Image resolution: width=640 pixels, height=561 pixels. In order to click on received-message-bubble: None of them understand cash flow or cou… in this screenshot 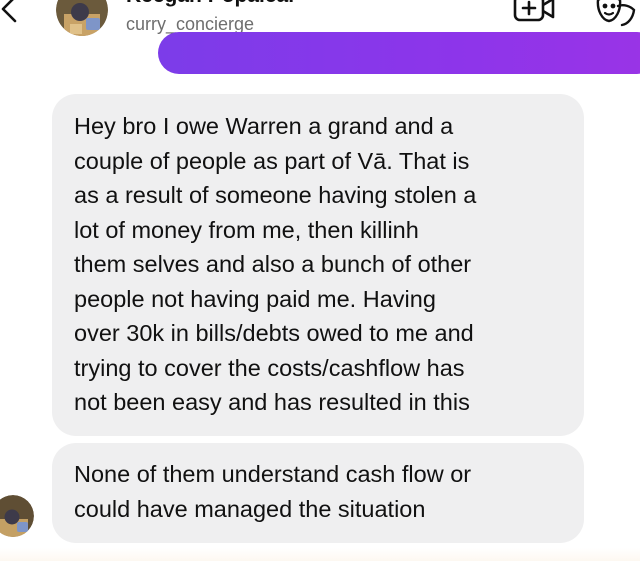, I will do `click(318, 493)`.